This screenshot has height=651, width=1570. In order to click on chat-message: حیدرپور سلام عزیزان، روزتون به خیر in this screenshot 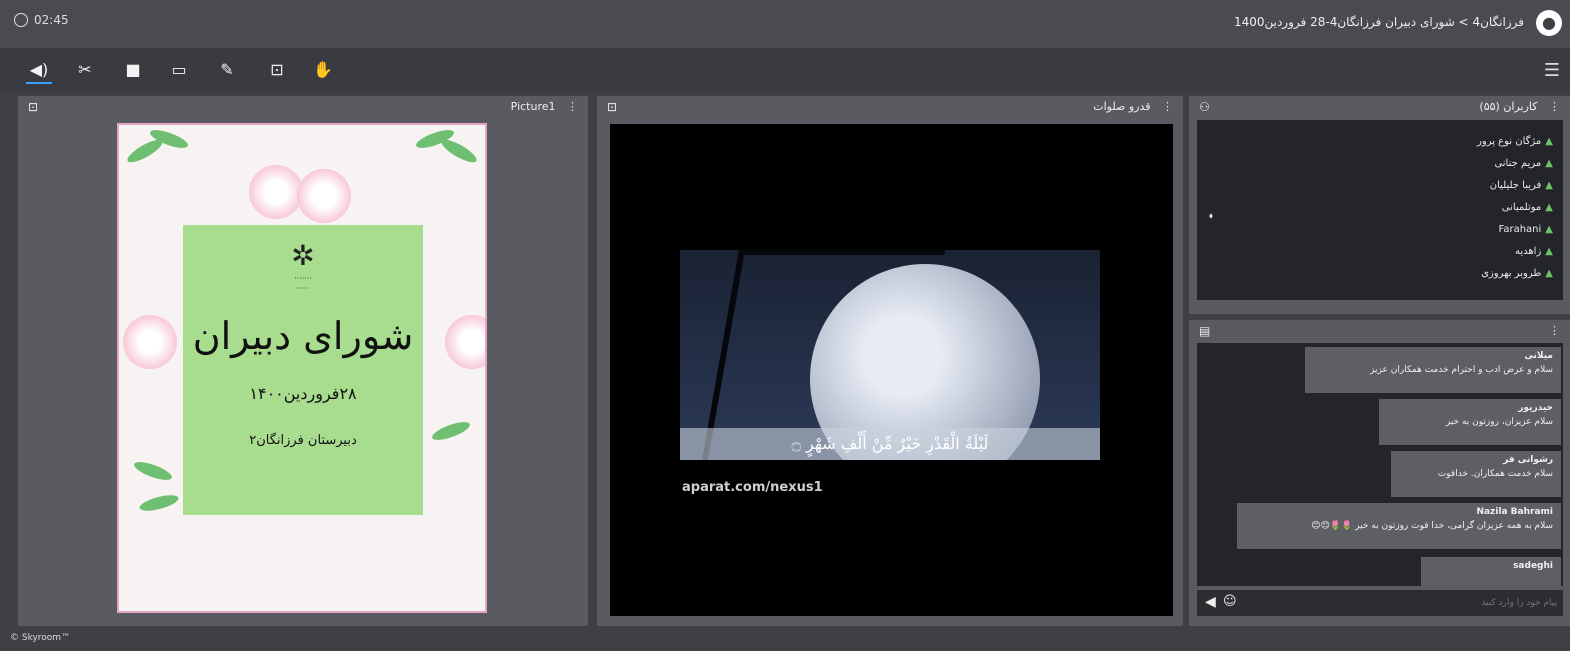, I will do `click(1470, 422)`.